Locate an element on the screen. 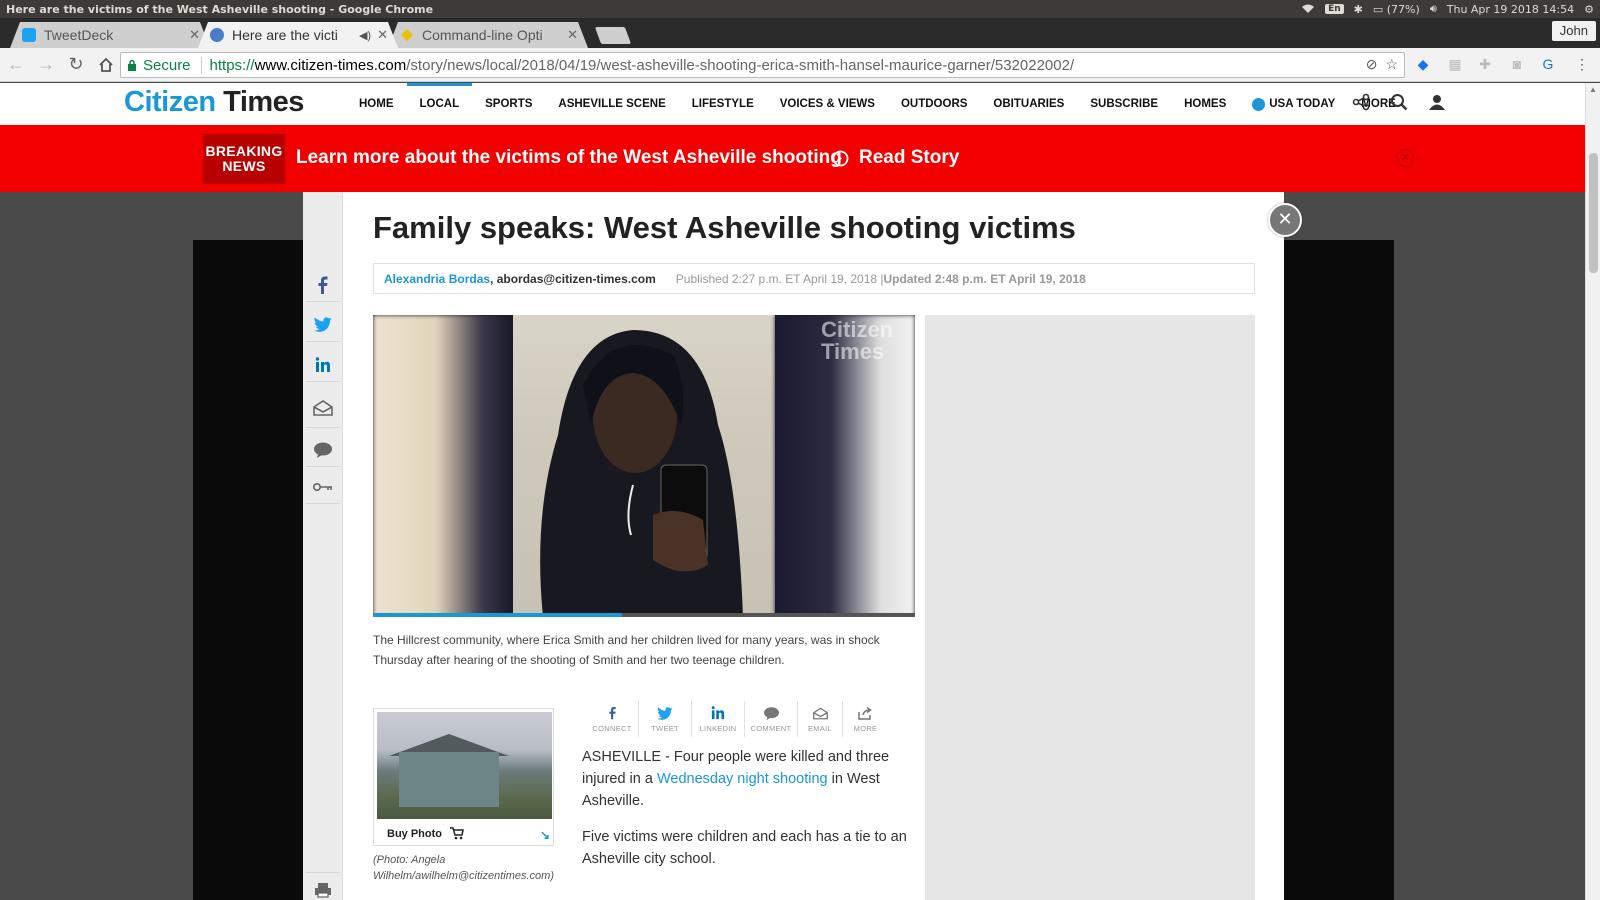 Image resolution: width=1600 pixels, height=900 pixels. nav-asheville-scene: ASHEVILLE SCENE is located at coordinates (611, 104).